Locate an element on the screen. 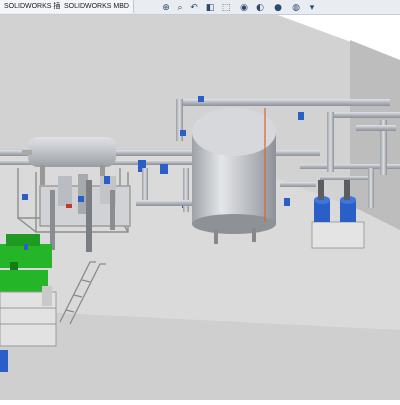 The height and width of the screenshot is (405, 400). apply-scene-icon: ◍ is located at coordinates (296, 8).